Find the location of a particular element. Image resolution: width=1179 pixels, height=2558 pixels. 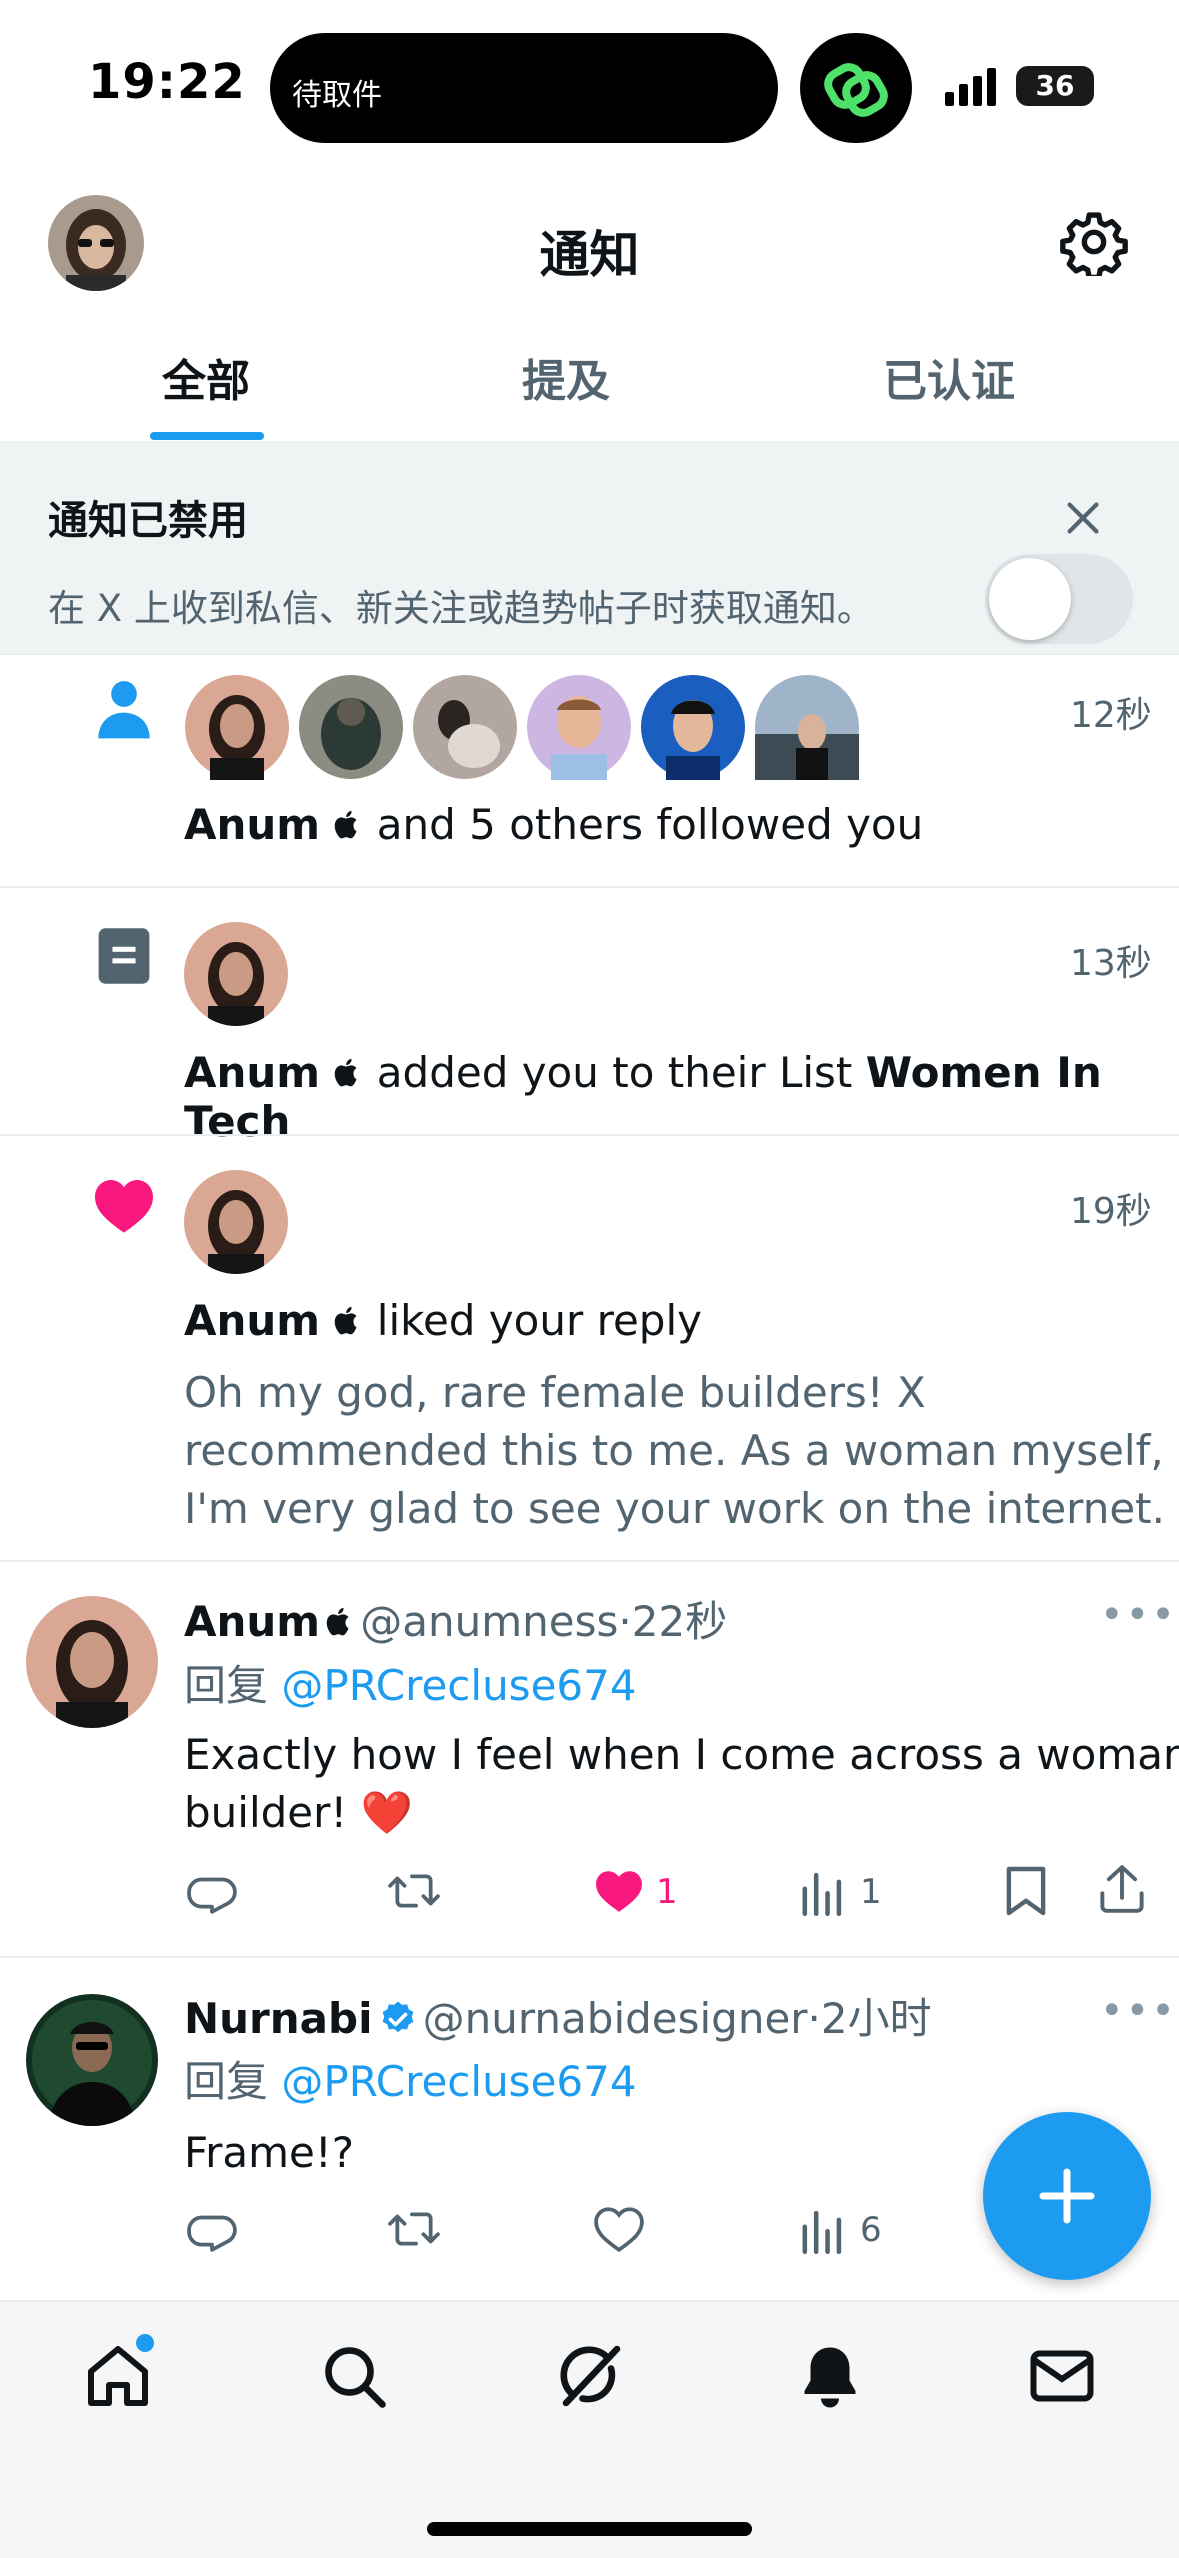

active-tab-indicator is located at coordinates (207, 436).